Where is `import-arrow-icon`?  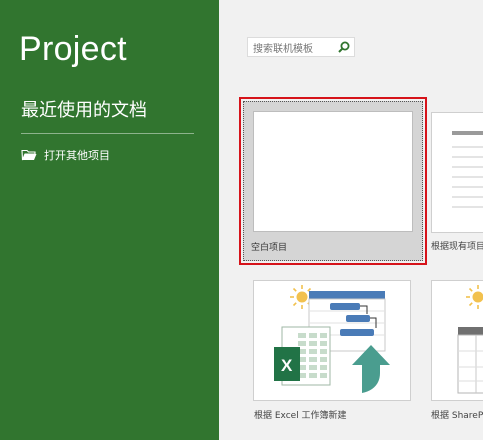
import-arrow-icon is located at coordinates (371, 369).